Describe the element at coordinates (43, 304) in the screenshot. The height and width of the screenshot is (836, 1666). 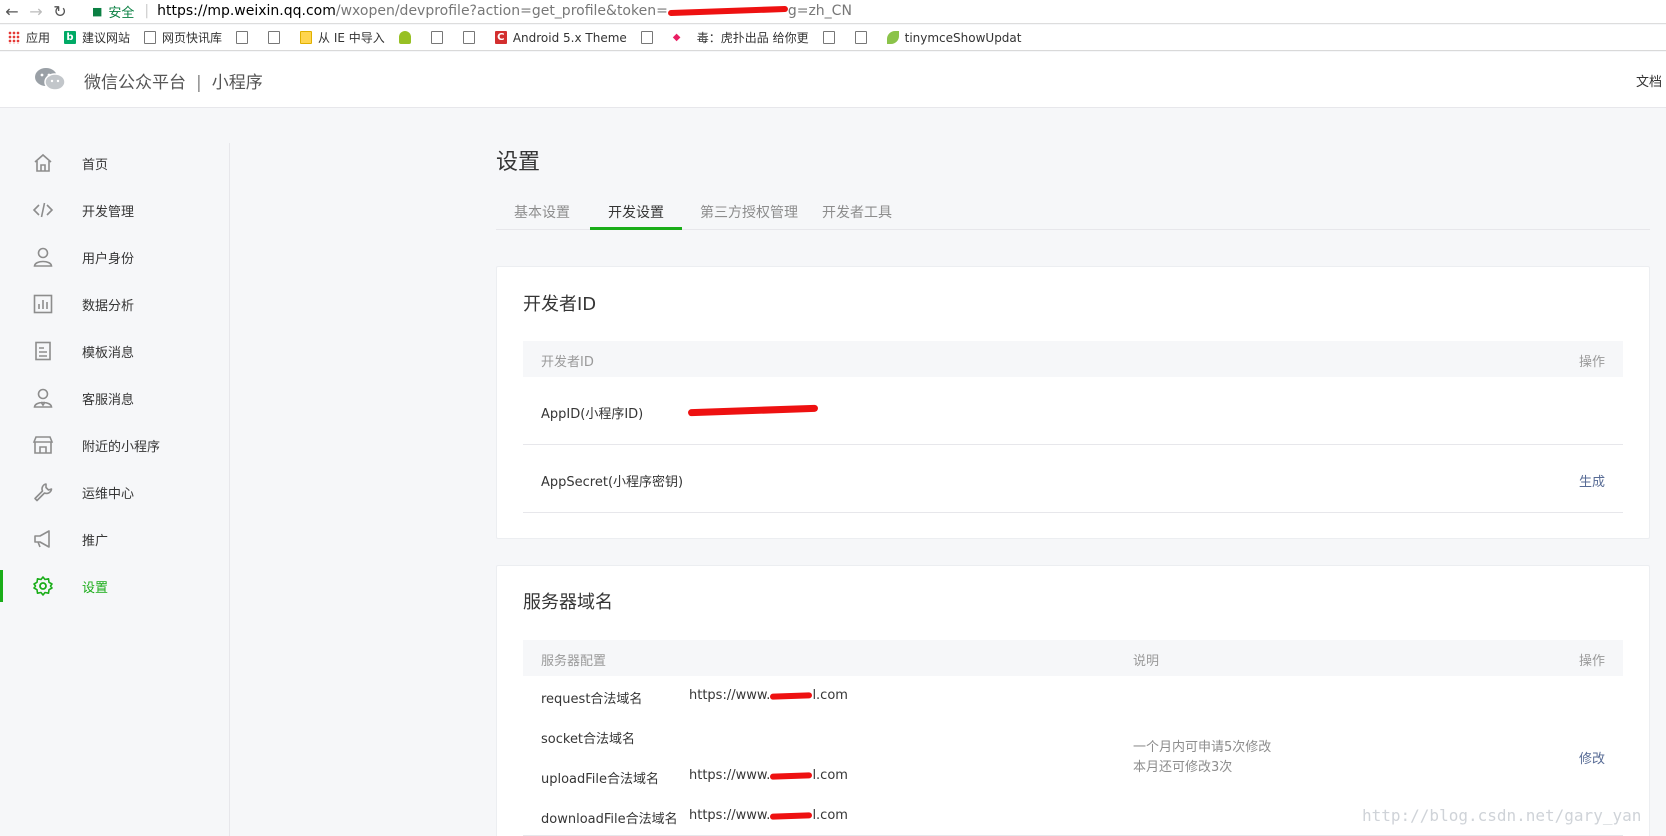
I see `chart-icon` at that location.